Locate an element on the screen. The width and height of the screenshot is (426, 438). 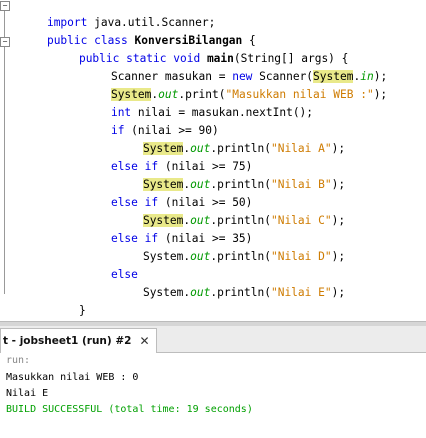
output-result-line: Nilai E is located at coordinates (27, 393).